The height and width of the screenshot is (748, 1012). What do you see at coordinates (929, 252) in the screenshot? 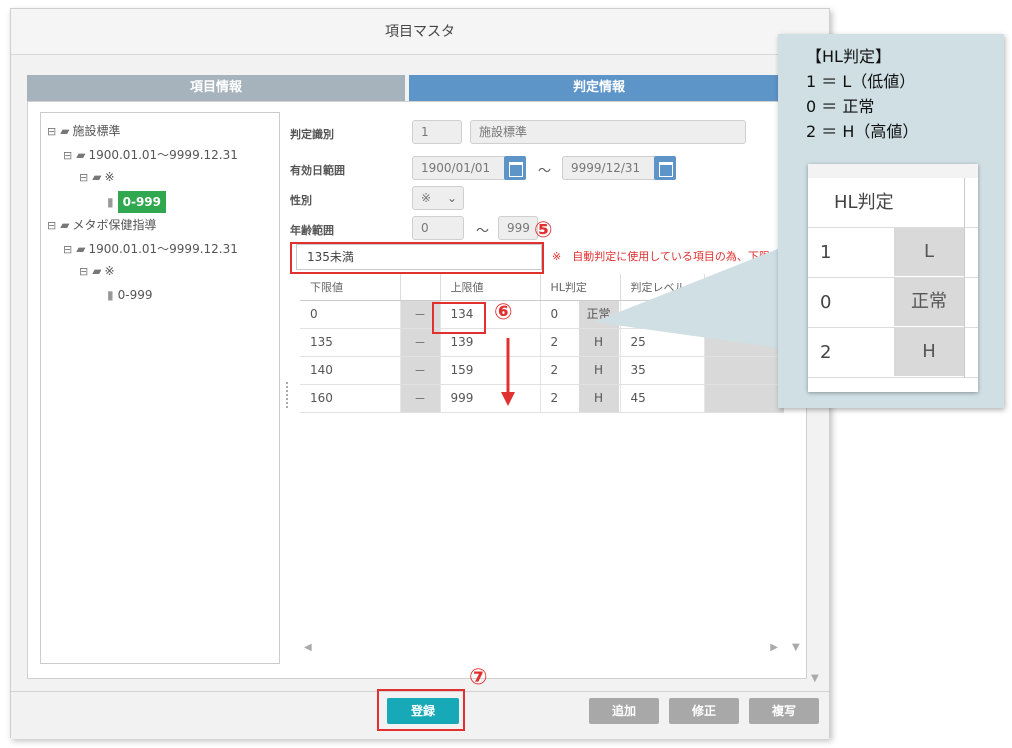
I see `mini-text: L` at bounding box center [929, 252].